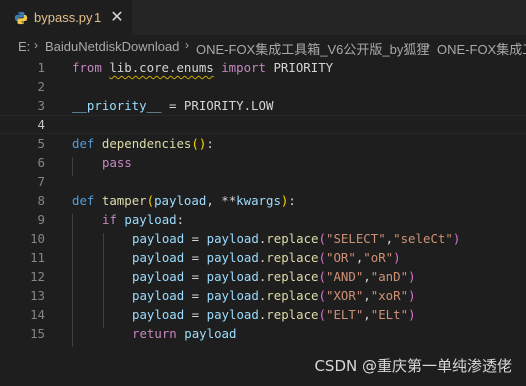 The width and height of the screenshot is (526, 386). Describe the element at coordinates (184, 200) in the screenshot. I see `code-text: def tamper(payload, **kwargs):` at that location.